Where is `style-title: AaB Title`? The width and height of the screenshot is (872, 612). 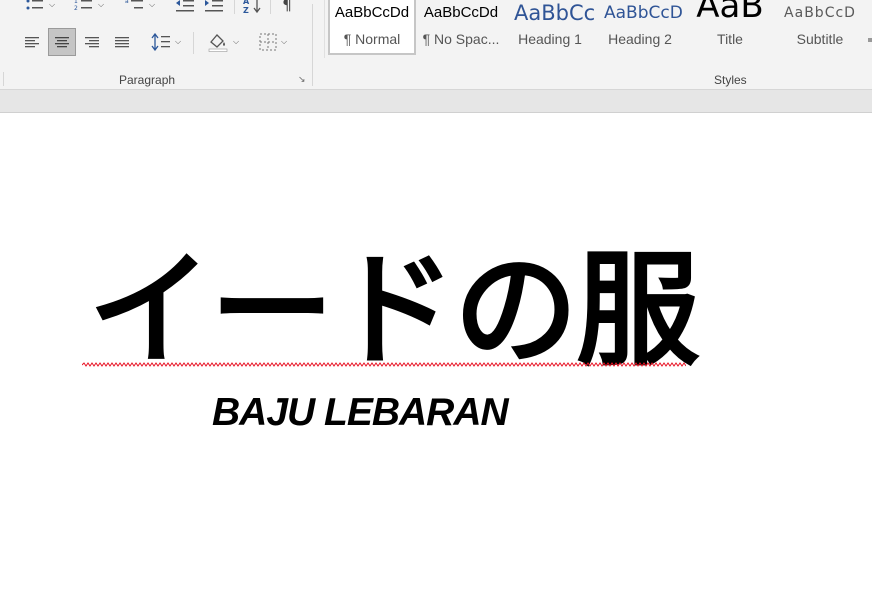 style-title: AaB Title is located at coordinates (730, 27).